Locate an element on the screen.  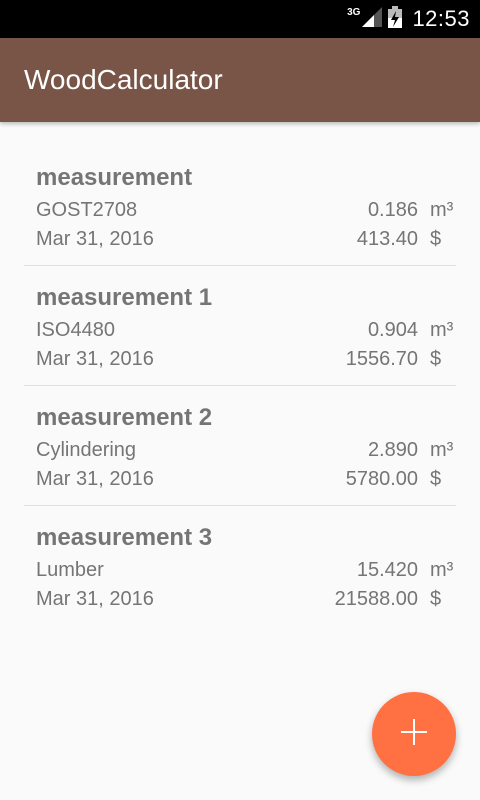
status-icons: 3G is located at coordinates (375, 19).